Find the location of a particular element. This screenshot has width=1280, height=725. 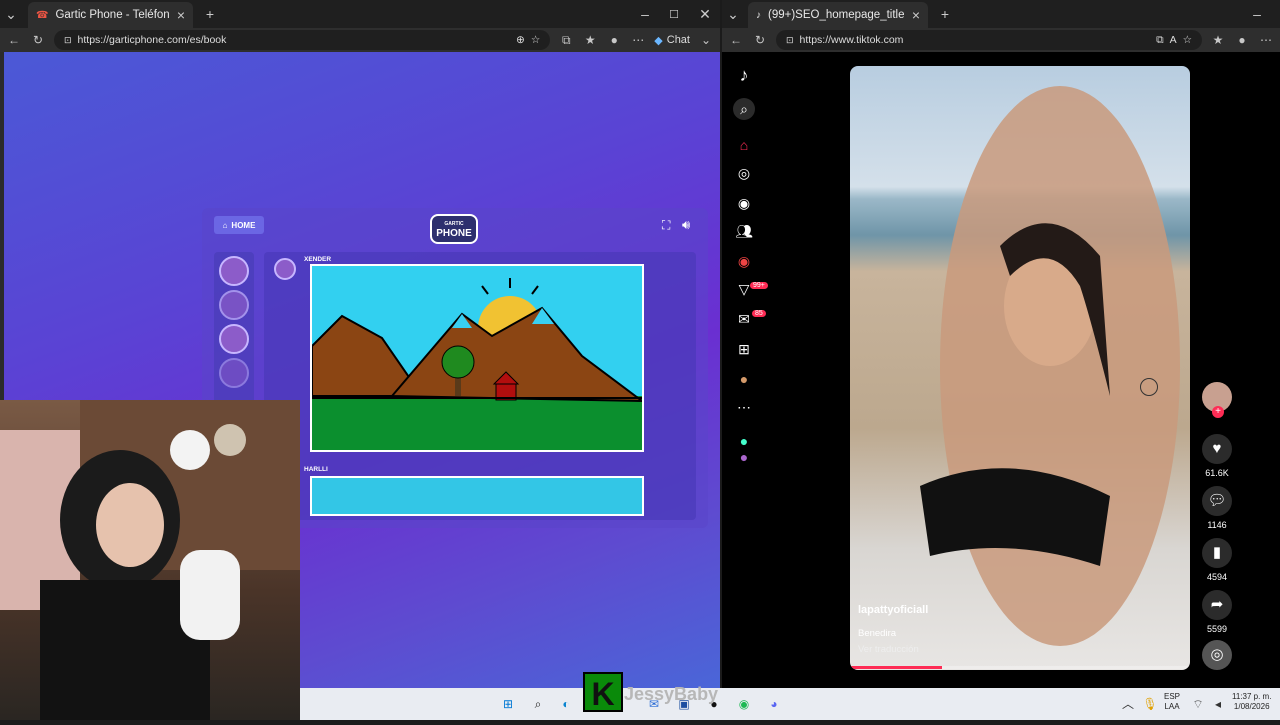

address-bar: ← ↻ ⊡ https://www.tiktok.com ⧉ A ☆ ★ ● ⋯ is located at coordinates (1001, 40).